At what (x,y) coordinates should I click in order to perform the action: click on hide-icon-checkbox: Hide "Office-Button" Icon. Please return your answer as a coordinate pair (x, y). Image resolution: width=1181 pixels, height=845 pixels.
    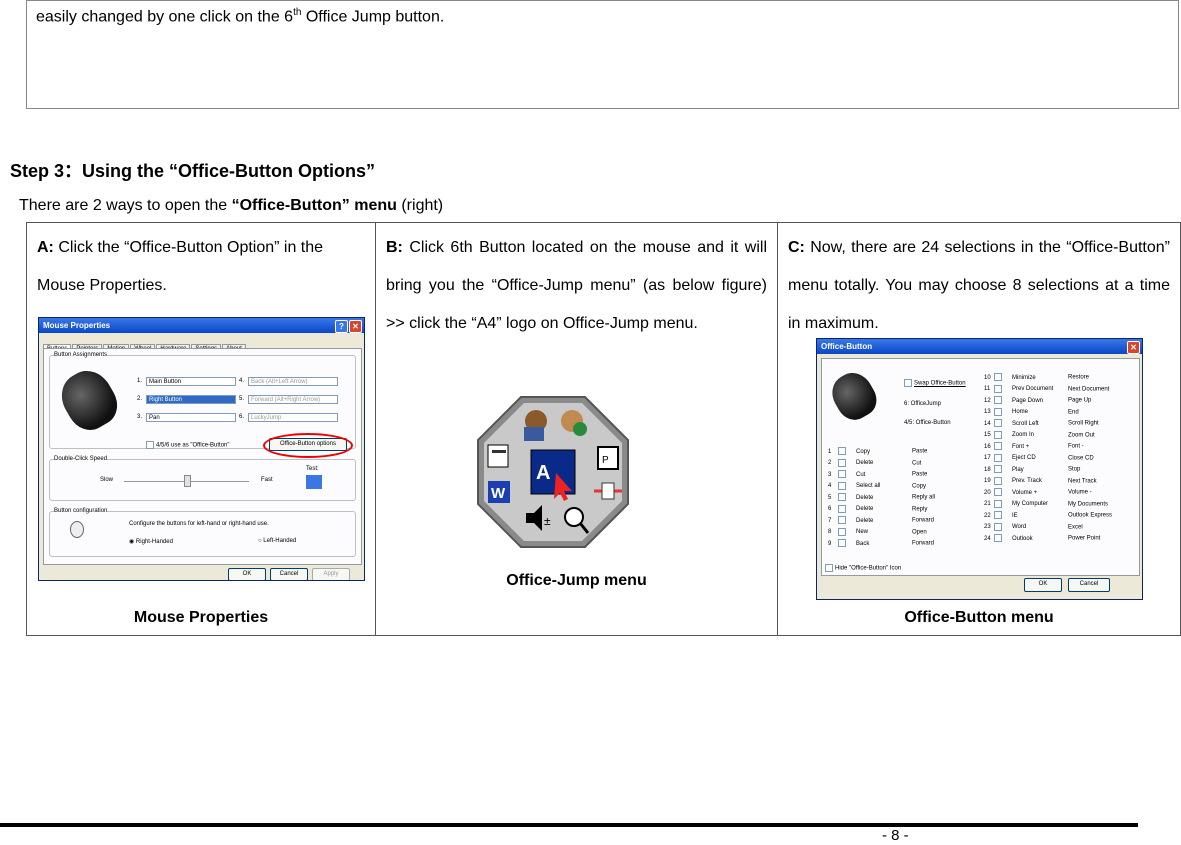
    Looking at the image, I should click on (863, 568).